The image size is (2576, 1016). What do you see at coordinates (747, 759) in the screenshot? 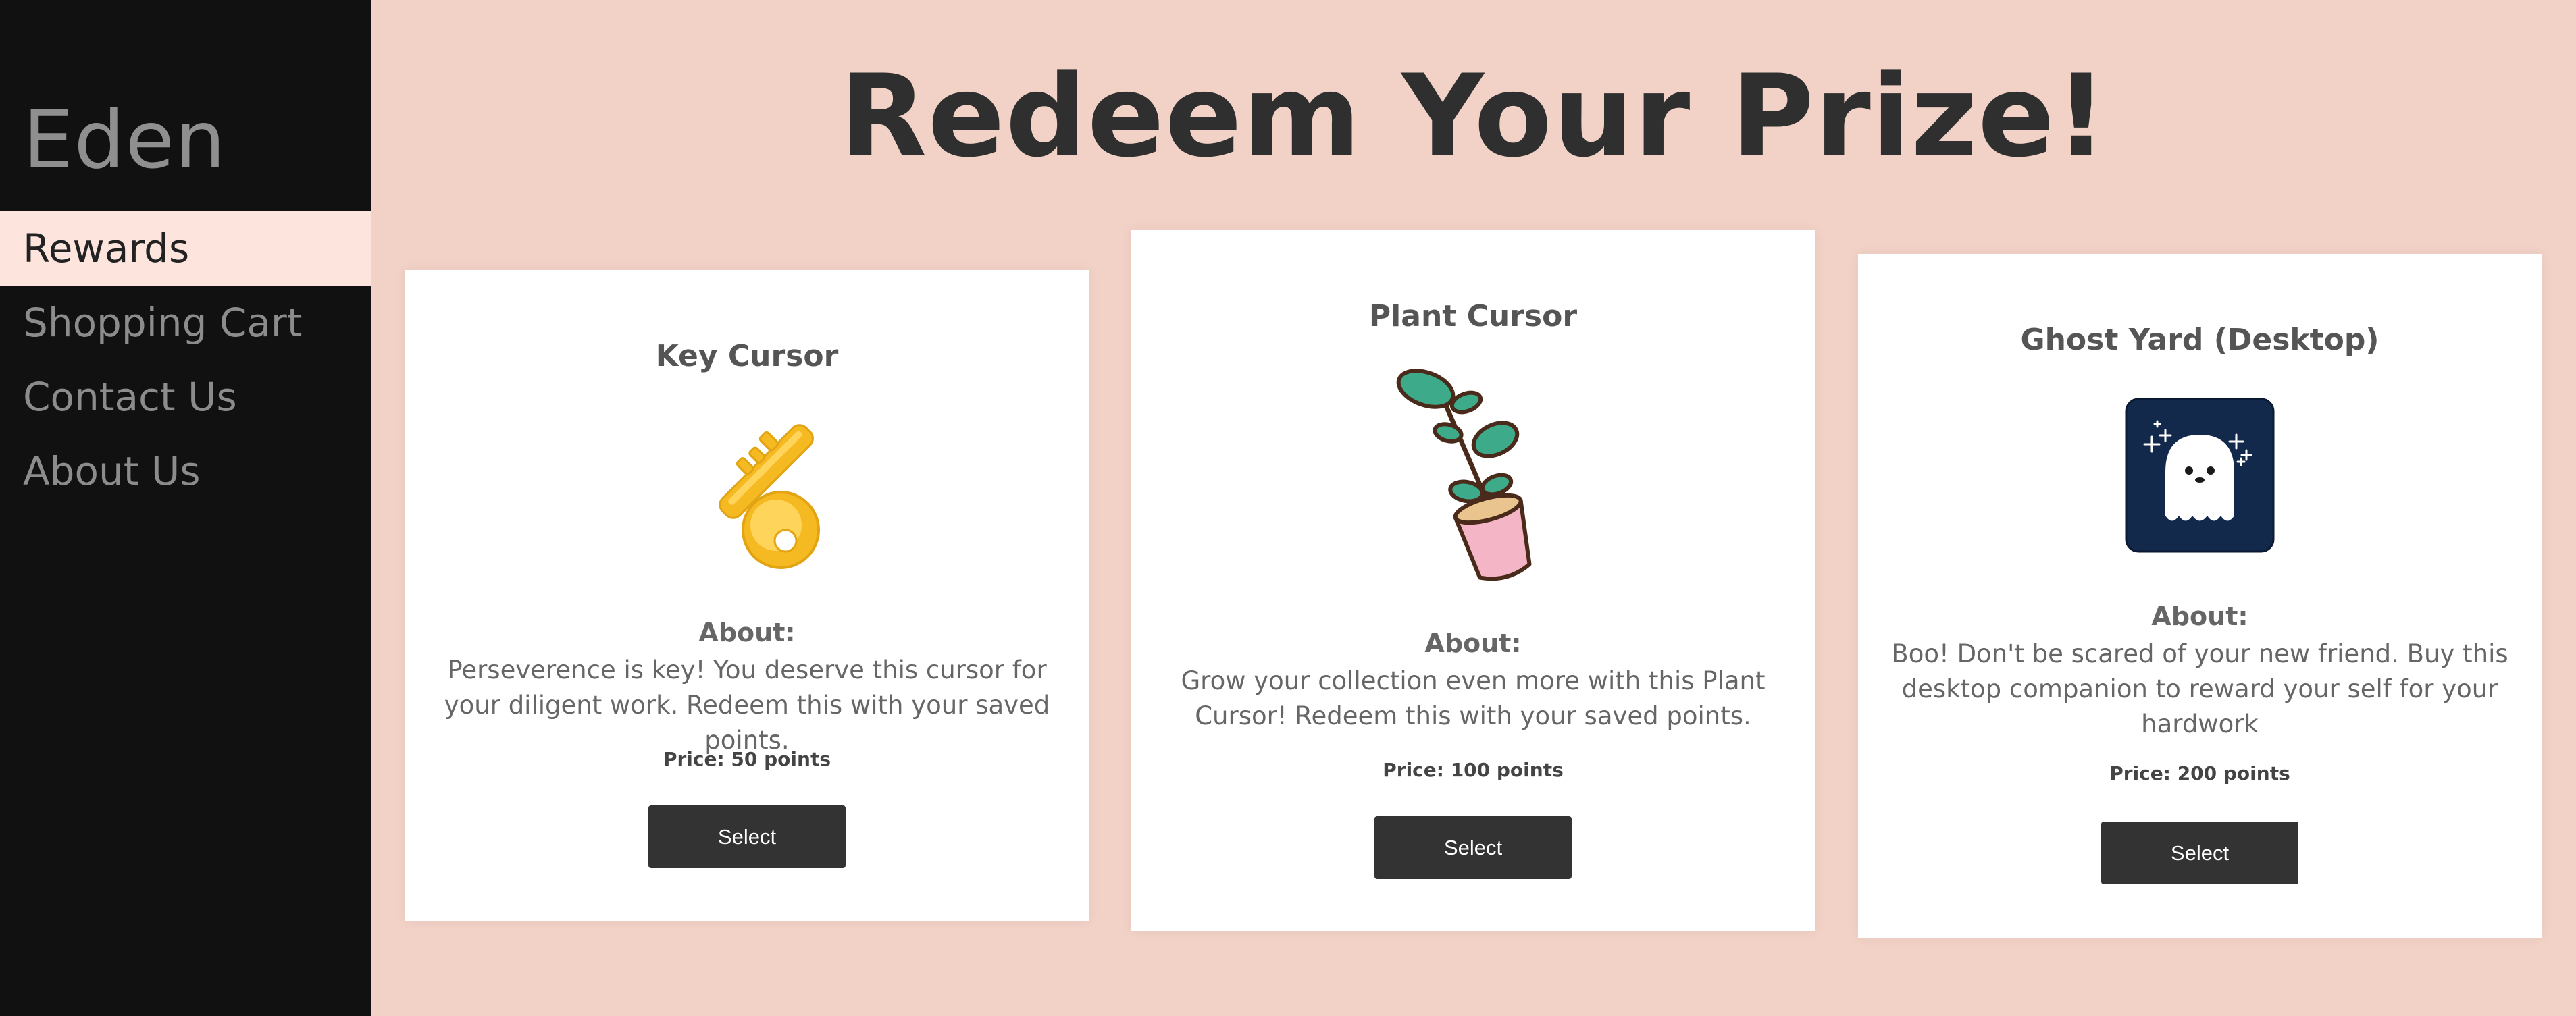
I see `price-label: Price: 50 points` at bounding box center [747, 759].